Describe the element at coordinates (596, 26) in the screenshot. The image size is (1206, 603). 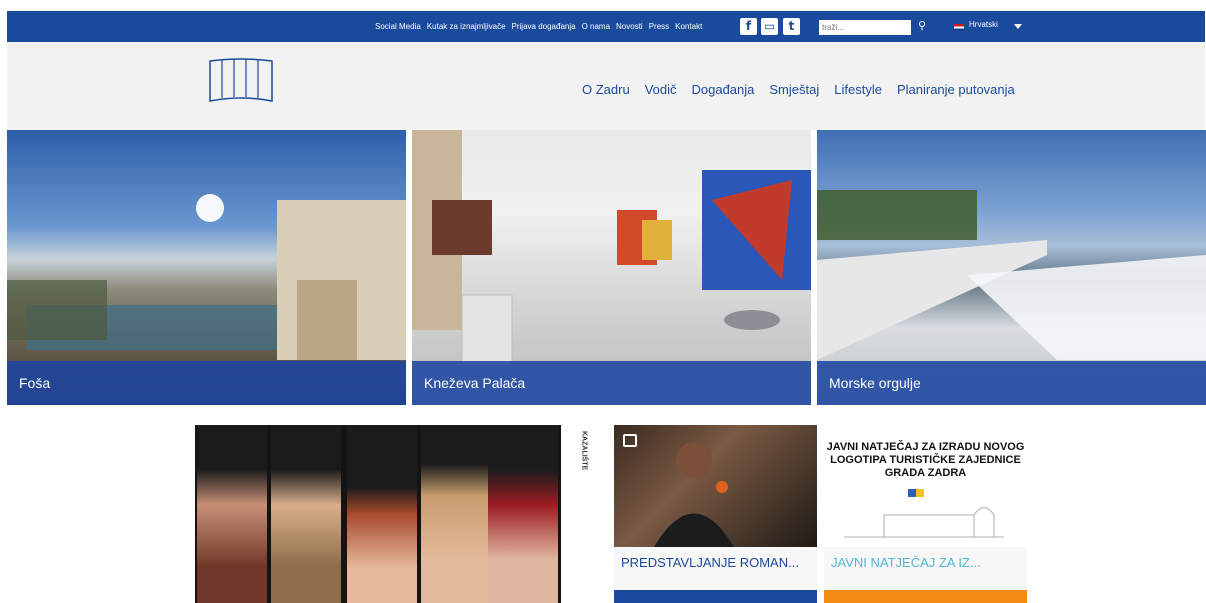
I see `top-link-o-nama: O nama` at that location.